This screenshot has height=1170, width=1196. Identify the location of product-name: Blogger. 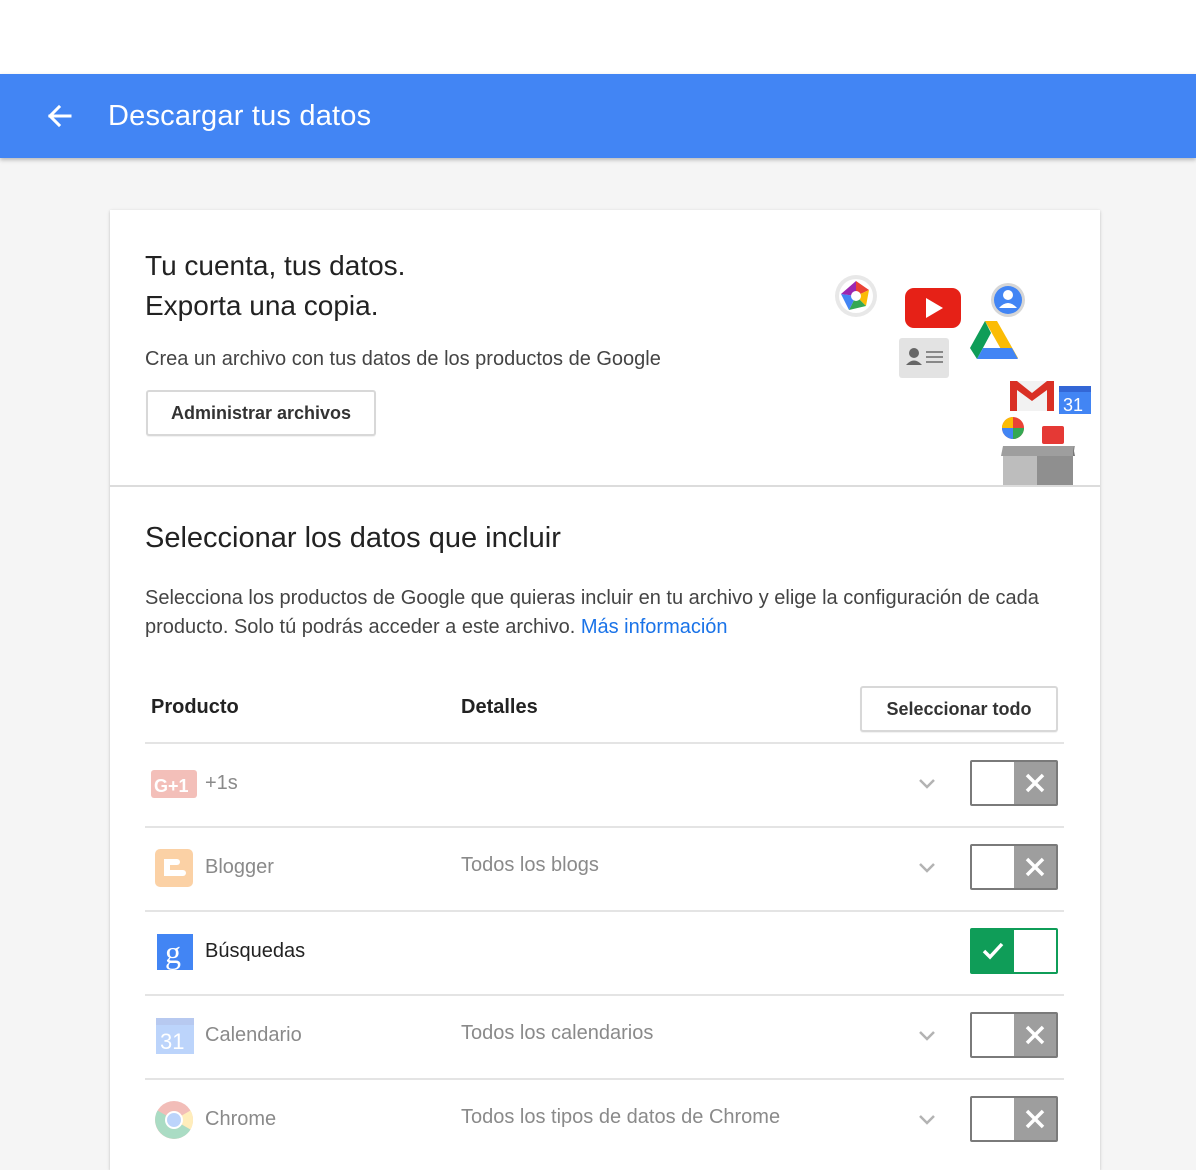
(239, 867).